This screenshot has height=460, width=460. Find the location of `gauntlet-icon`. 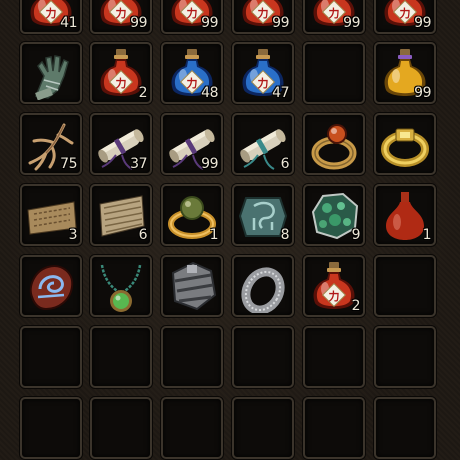

gauntlet-icon is located at coordinates (51, 77).